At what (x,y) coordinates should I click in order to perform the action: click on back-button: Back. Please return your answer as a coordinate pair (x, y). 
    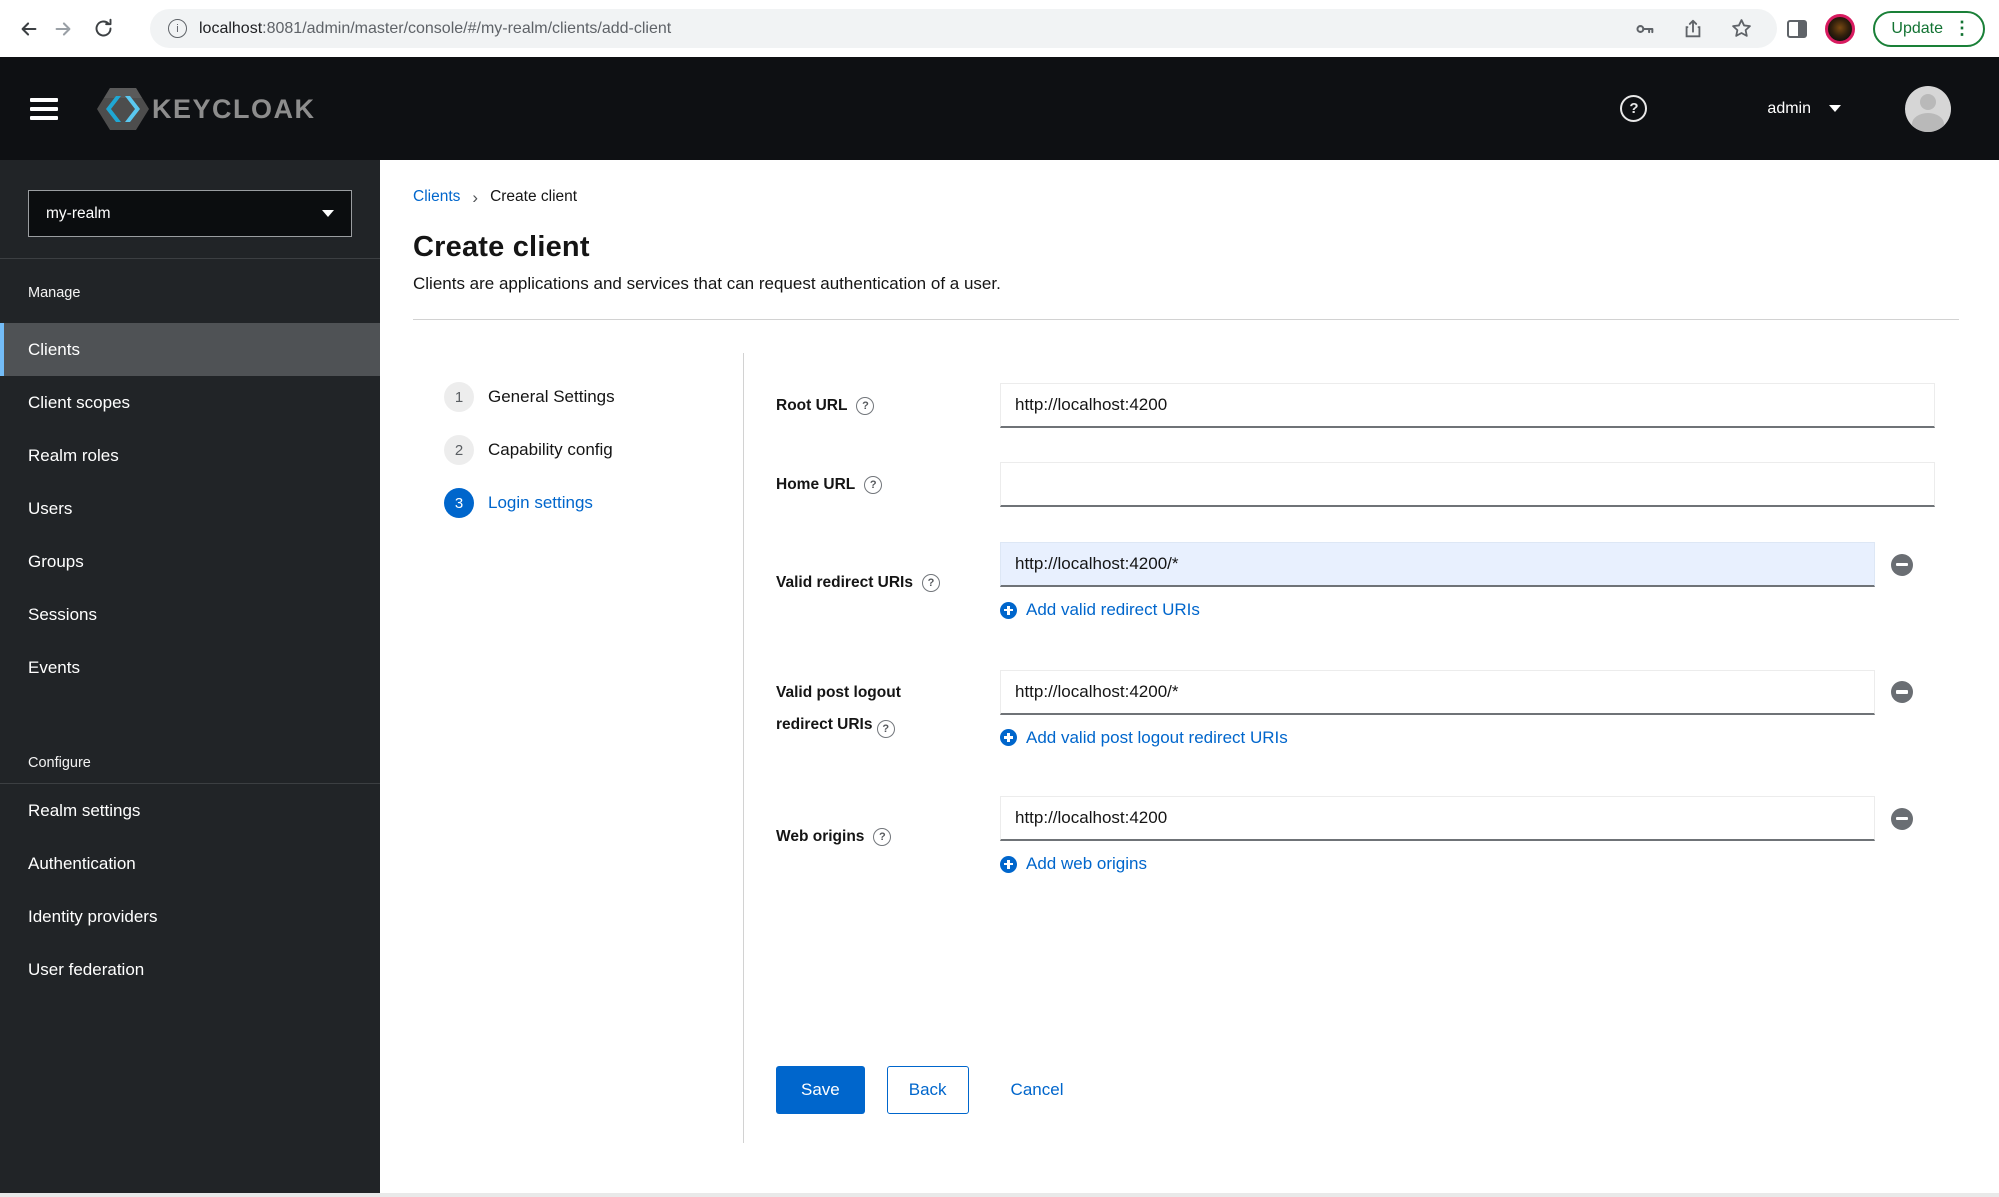
    Looking at the image, I should click on (927, 1089).